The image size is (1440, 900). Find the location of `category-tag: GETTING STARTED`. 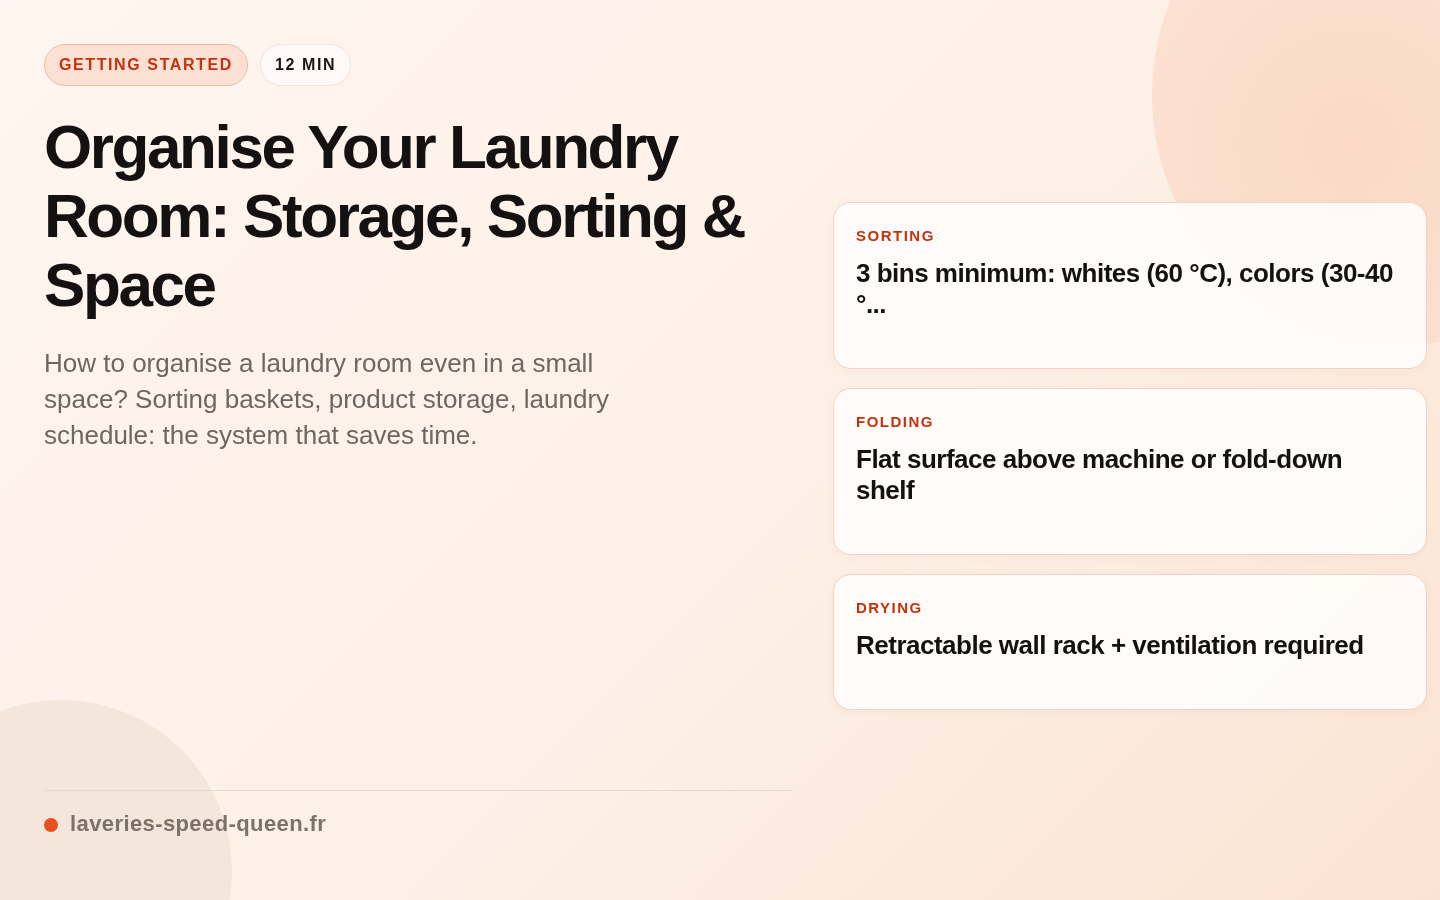

category-tag: GETTING STARTED is located at coordinates (146, 65).